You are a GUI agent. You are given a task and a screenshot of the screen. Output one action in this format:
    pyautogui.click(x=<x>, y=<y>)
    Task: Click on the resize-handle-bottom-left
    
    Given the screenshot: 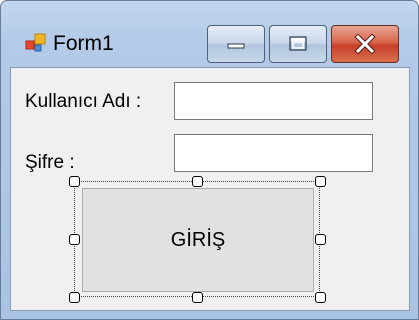 What is the action you would take?
    pyautogui.click(x=74, y=297)
    